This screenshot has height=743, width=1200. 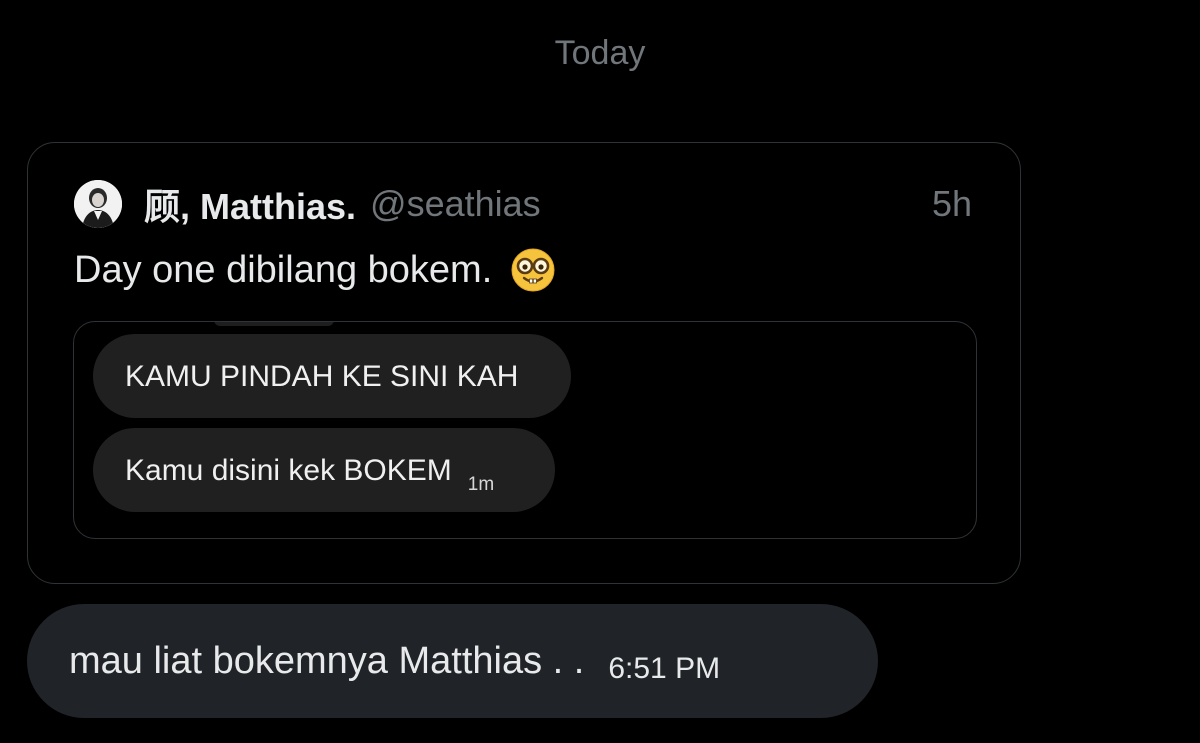 I want to click on quoted-post-text-row: Day one dibilang bokem., so click(x=315, y=270).